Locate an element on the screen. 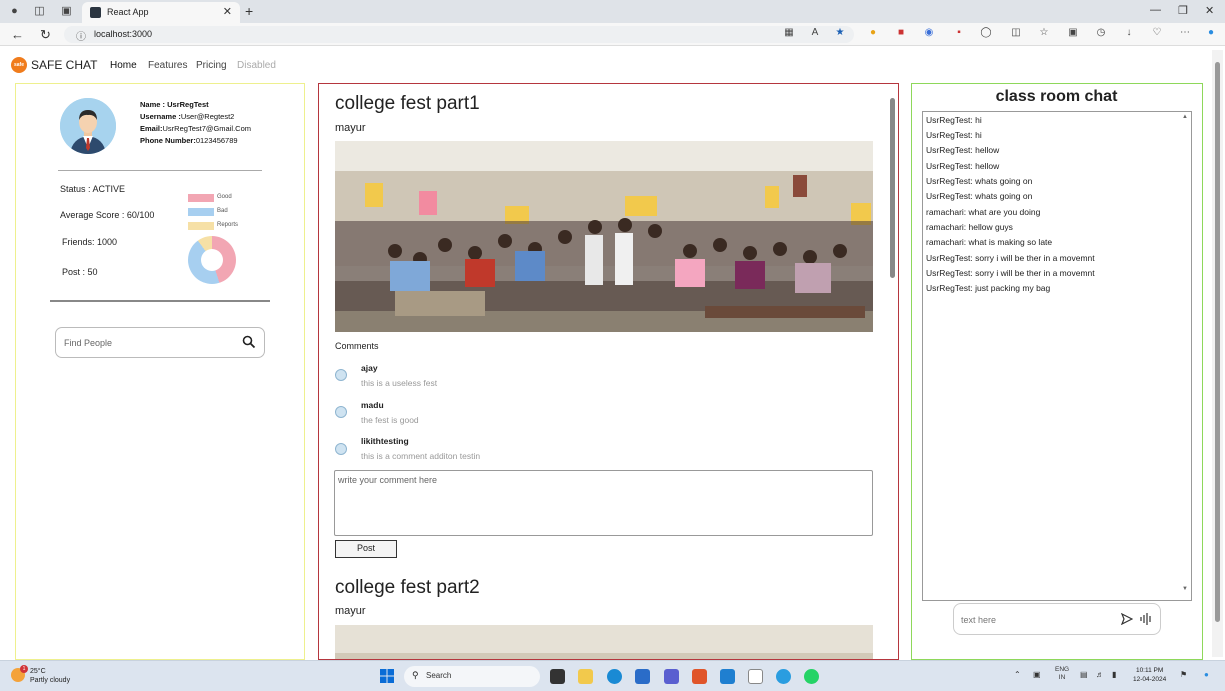 The image size is (1225, 691). task-view-icon is located at coordinates (557, 676).